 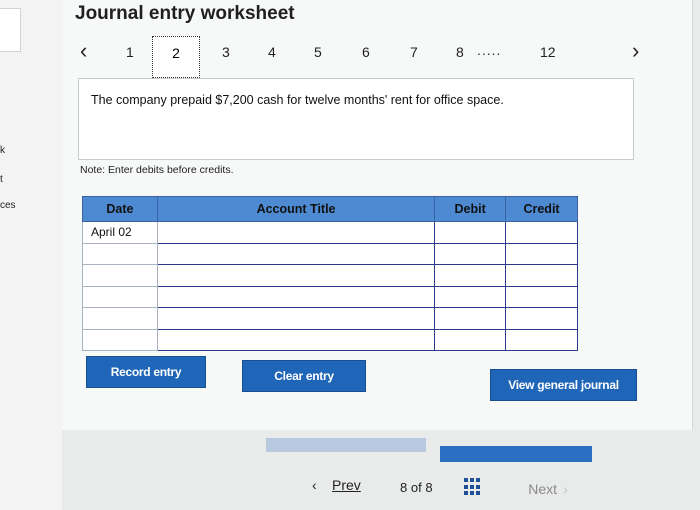 I want to click on pager-next-chevron-icon: ›, so click(x=635, y=51).